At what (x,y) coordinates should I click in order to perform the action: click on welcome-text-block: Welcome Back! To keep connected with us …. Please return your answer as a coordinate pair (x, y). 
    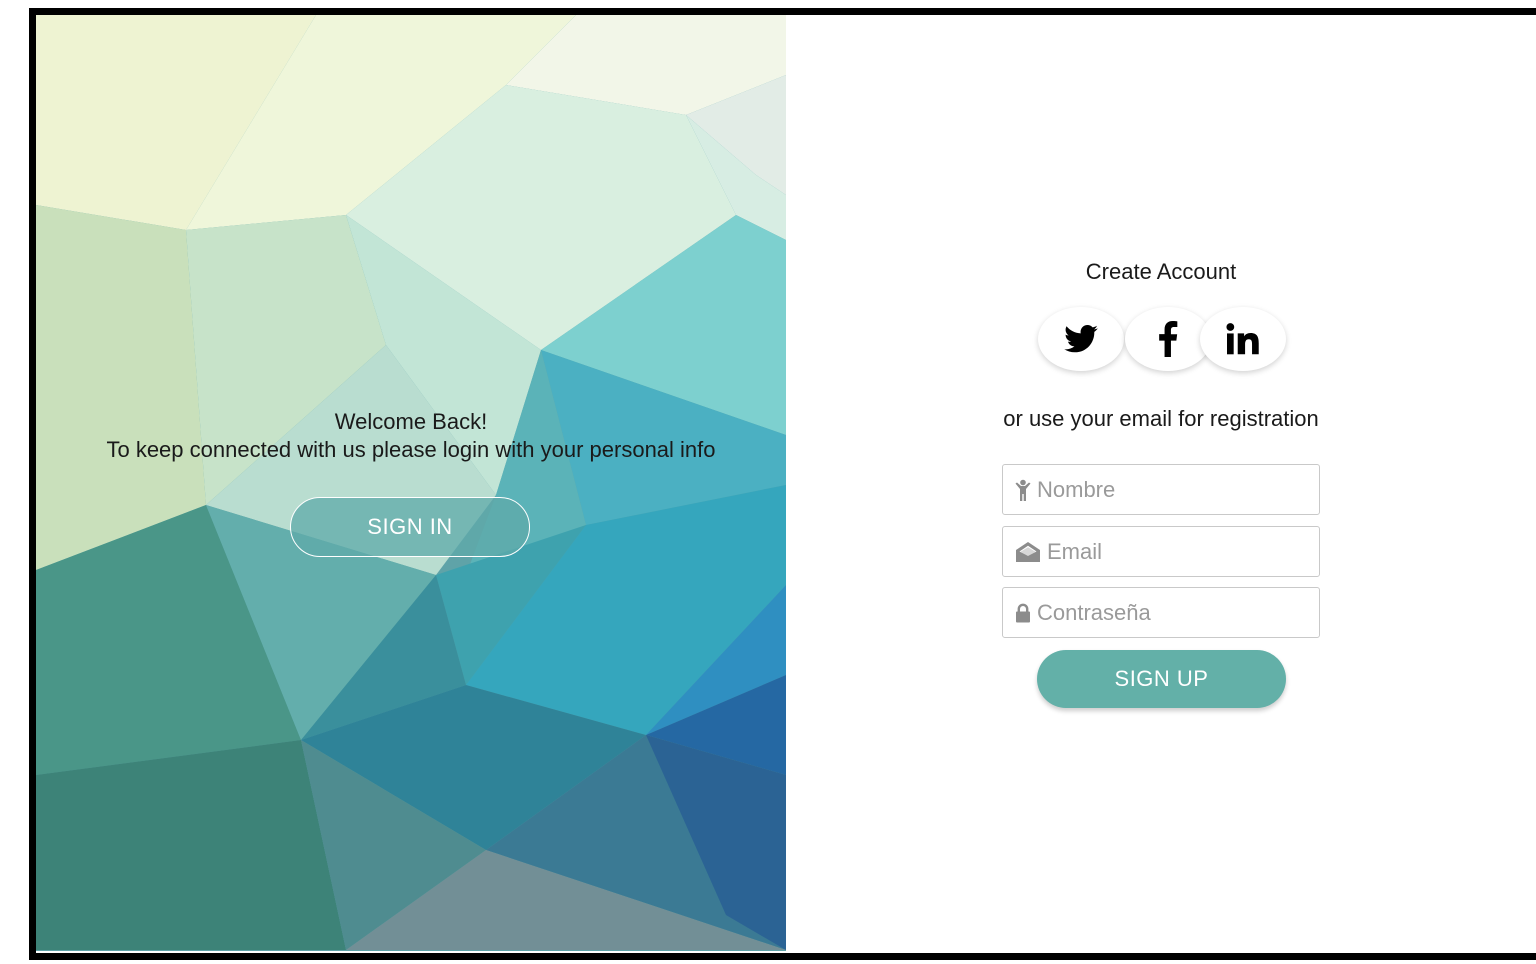
    Looking at the image, I should click on (411, 436).